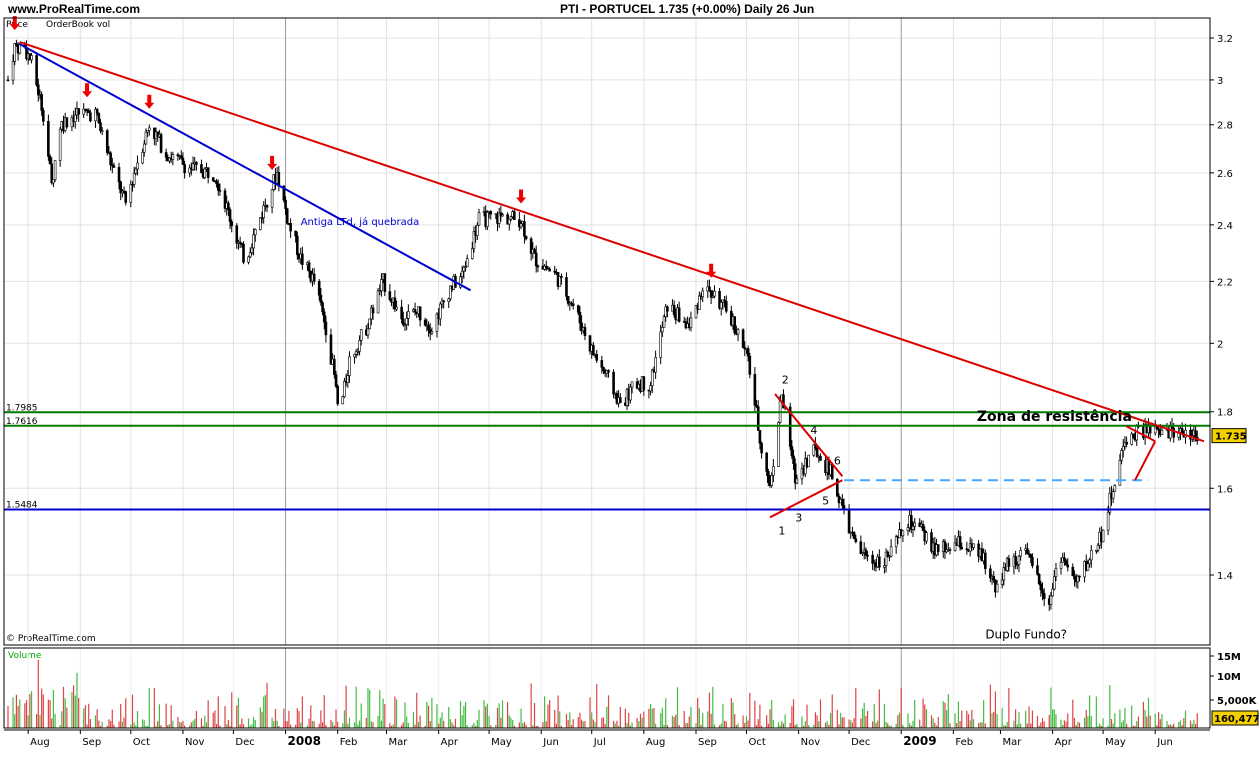 Image resolution: width=1260 pixels, height=784 pixels. What do you see at coordinates (1229, 677) in the screenshot?
I see `volume-tick-label: 10M` at bounding box center [1229, 677].